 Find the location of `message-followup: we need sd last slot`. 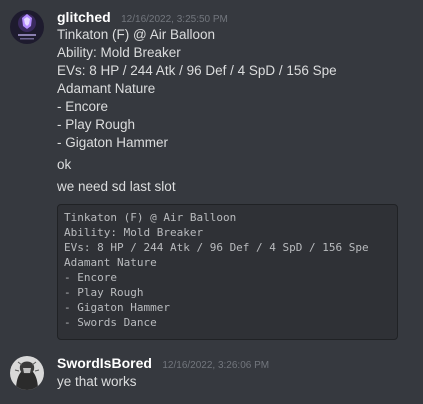

message-followup: we need sd last slot is located at coordinates (116, 186).